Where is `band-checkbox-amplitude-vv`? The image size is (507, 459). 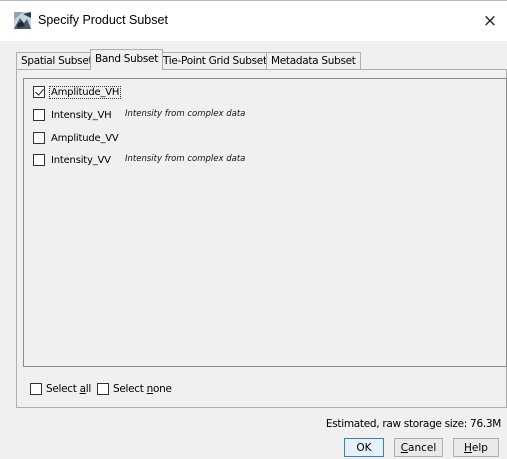
band-checkbox-amplitude-vv is located at coordinates (39, 138).